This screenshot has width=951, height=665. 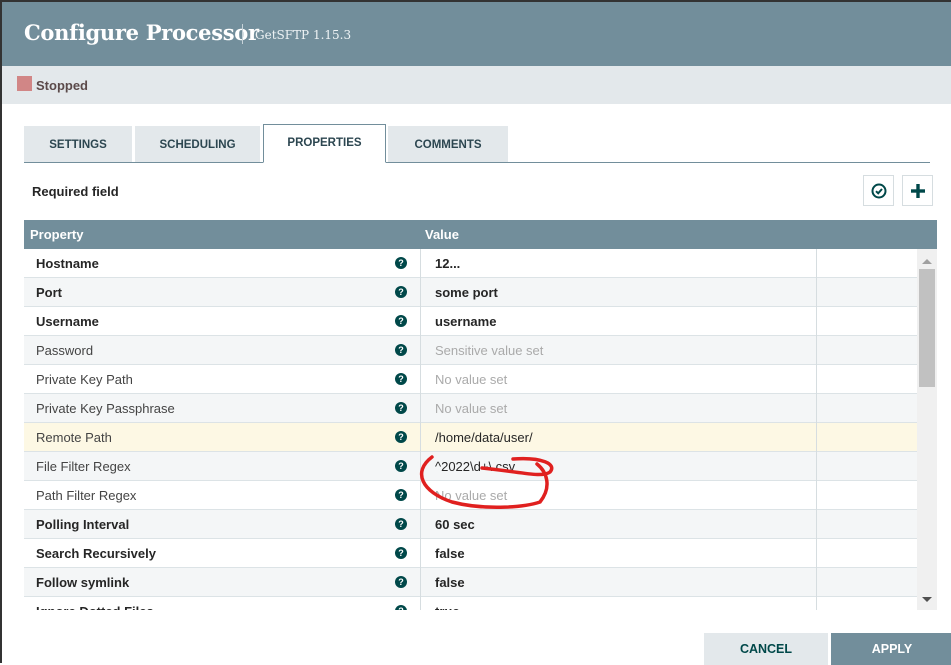 I want to click on property-value: Sensitive value set, so click(x=489, y=350).